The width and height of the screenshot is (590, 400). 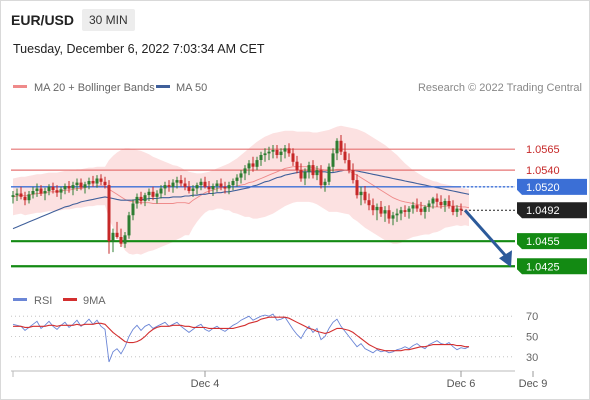 I want to click on legend-swatch-rsi-ma, so click(x=70, y=299).